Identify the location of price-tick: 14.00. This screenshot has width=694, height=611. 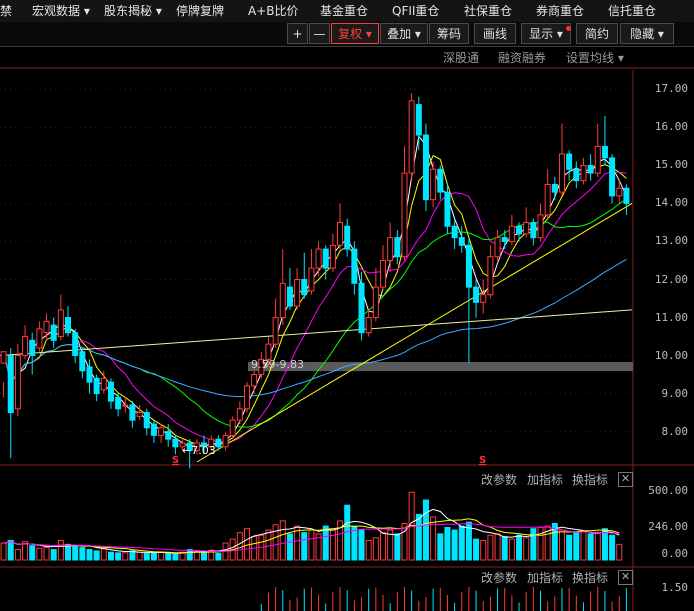
(671, 203).